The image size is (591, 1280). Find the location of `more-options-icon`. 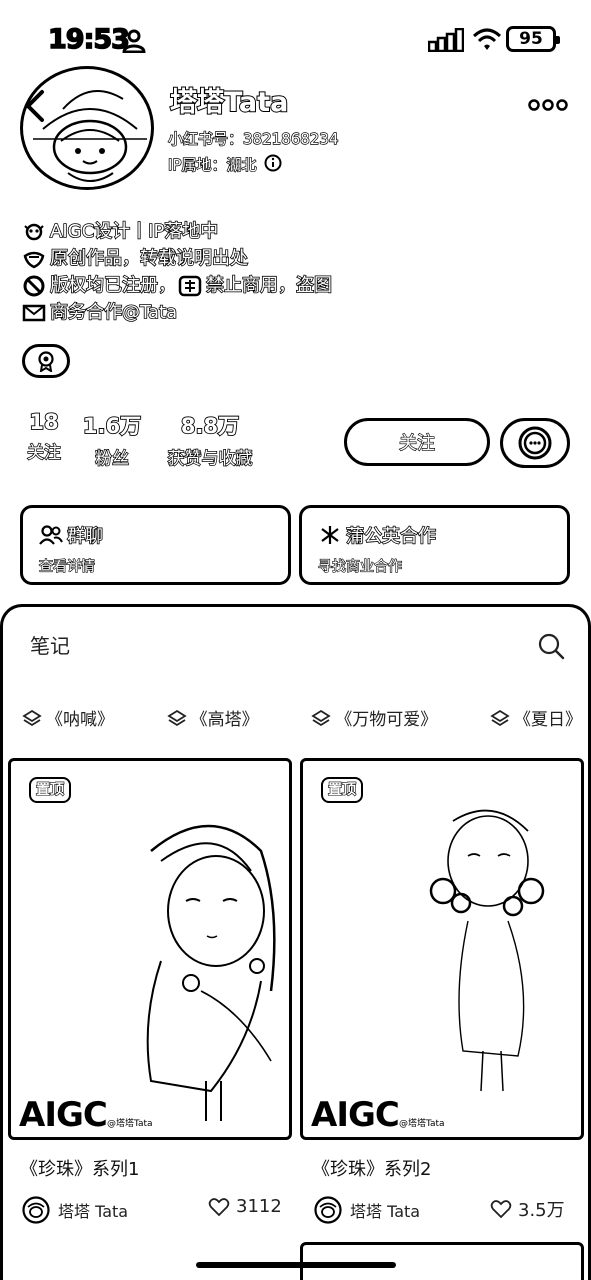

more-options-icon is located at coordinates (548, 105).